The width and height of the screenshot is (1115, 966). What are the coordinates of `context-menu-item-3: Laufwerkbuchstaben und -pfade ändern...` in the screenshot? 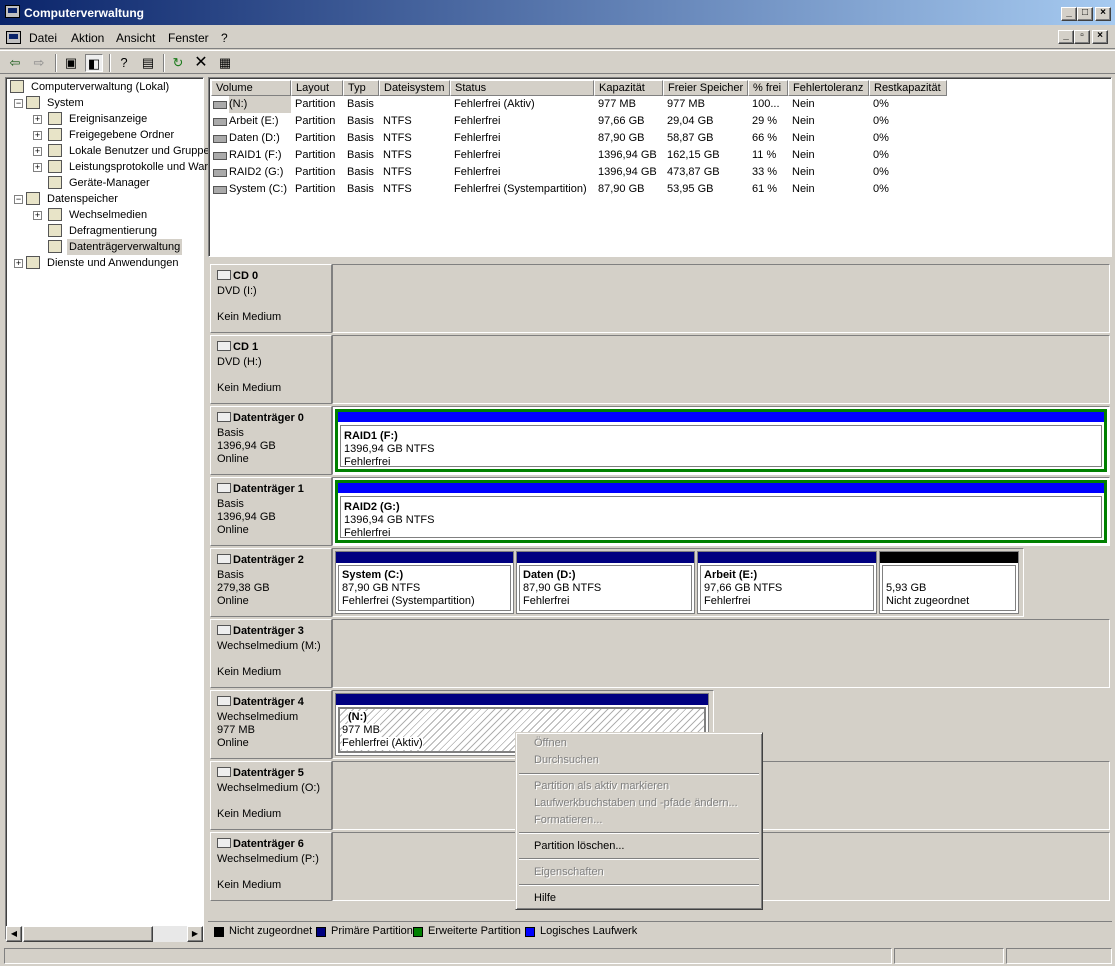 It's located at (636, 803).